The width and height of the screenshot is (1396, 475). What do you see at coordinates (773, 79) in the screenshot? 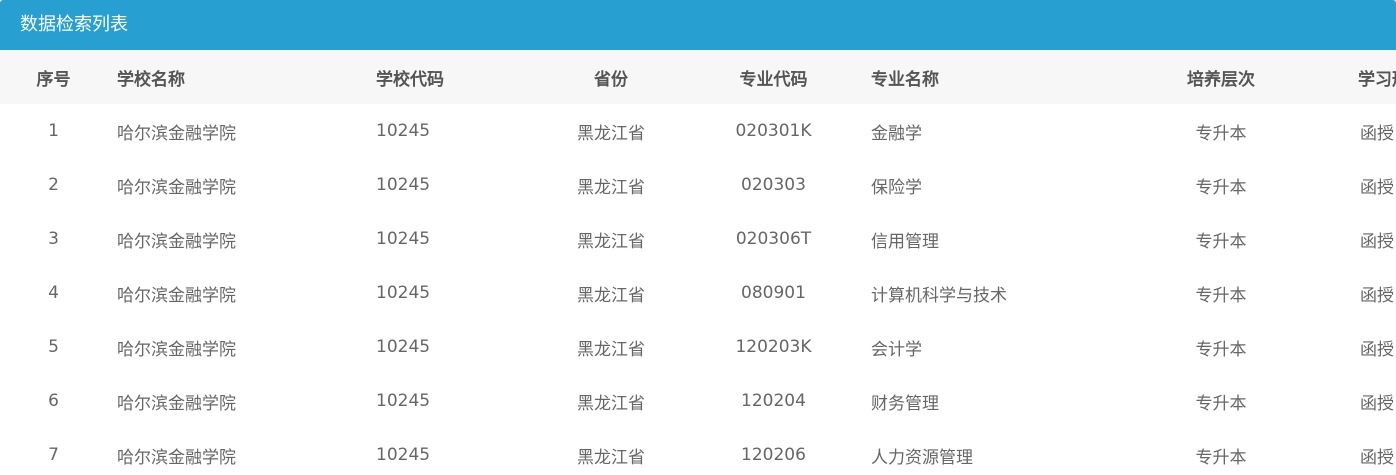
I see `column-header-major-code: 专业代码` at bounding box center [773, 79].